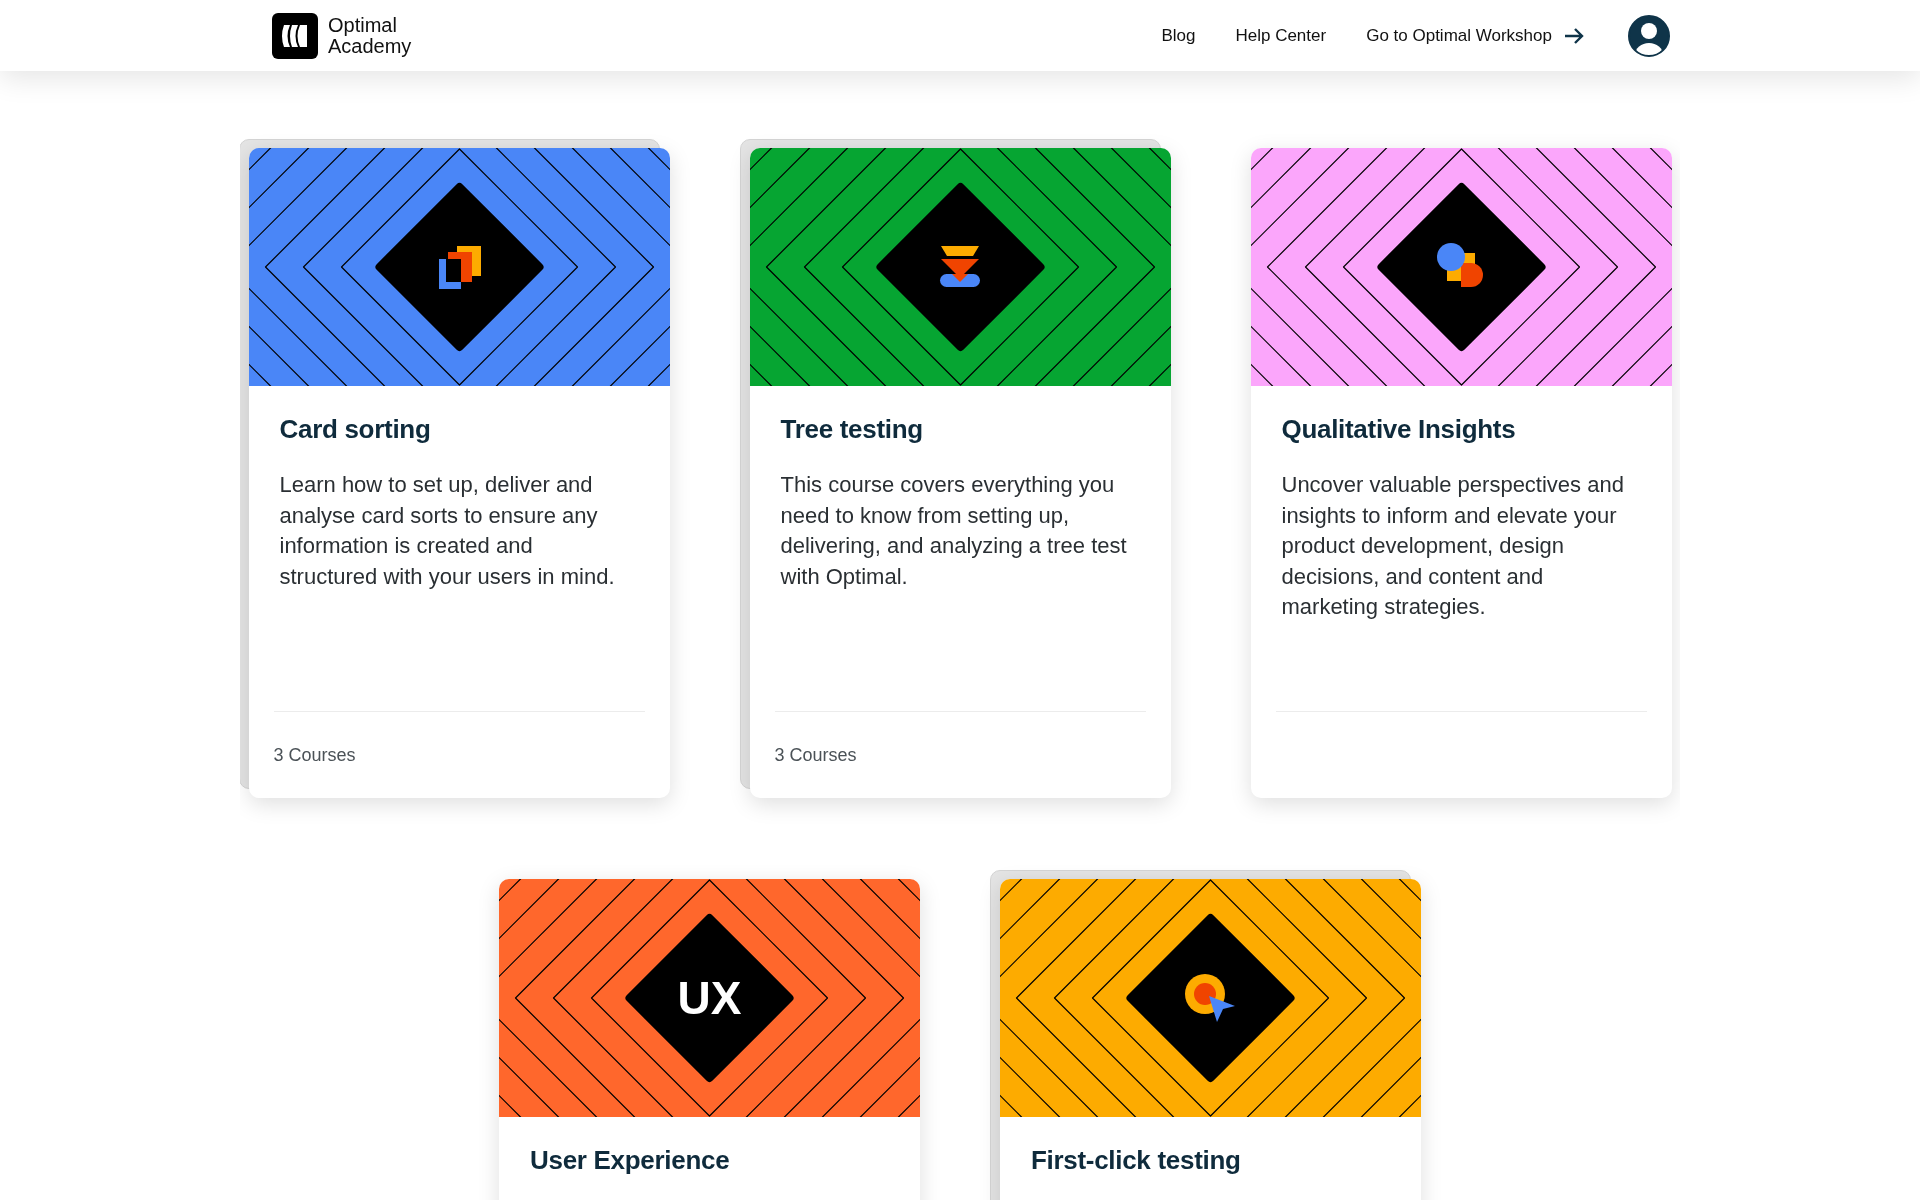 The image size is (1920, 1200). I want to click on ux-label: UX, so click(709, 998).